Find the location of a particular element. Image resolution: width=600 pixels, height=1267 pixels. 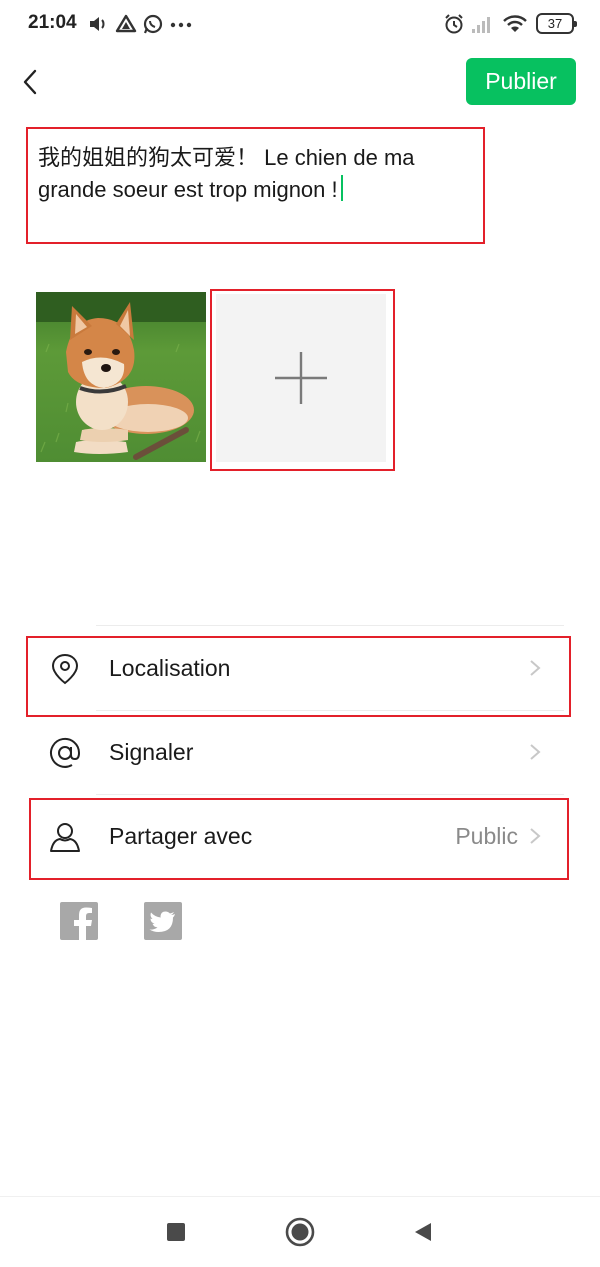

location-pin-icon is located at coordinates (65, 669).